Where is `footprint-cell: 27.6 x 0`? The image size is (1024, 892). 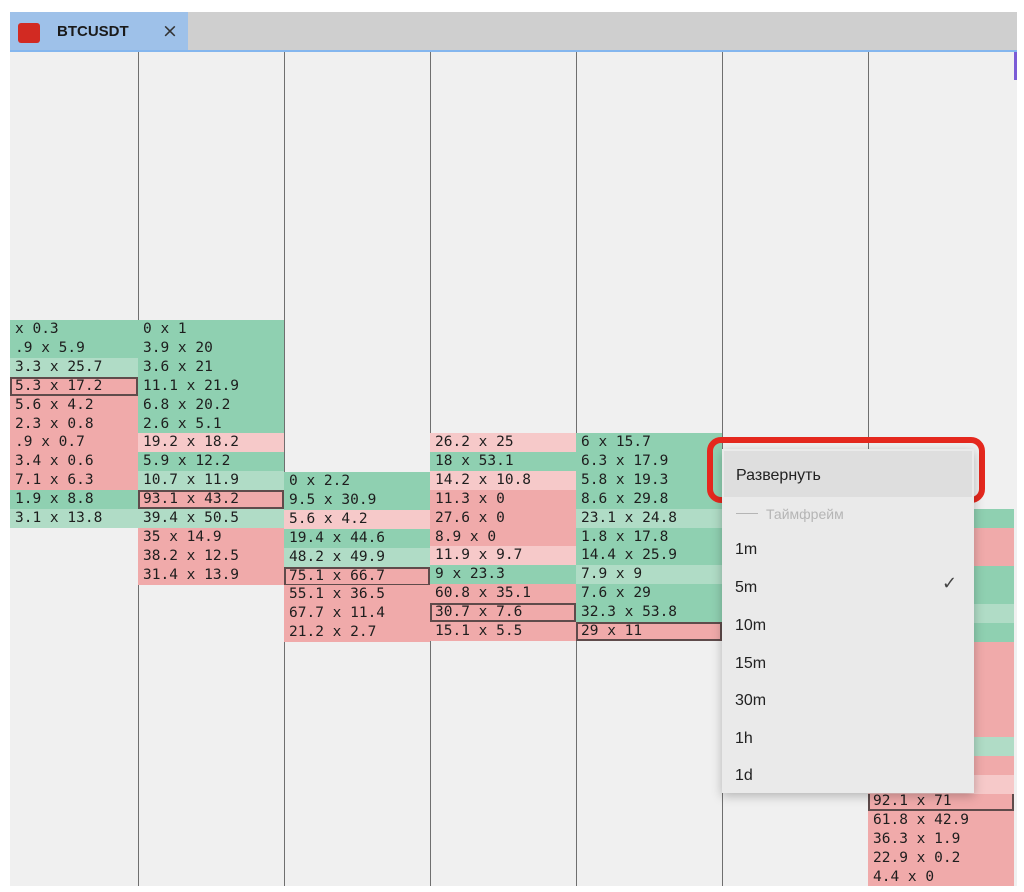
footprint-cell: 27.6 x 0 is located at coordinates (503, 518).